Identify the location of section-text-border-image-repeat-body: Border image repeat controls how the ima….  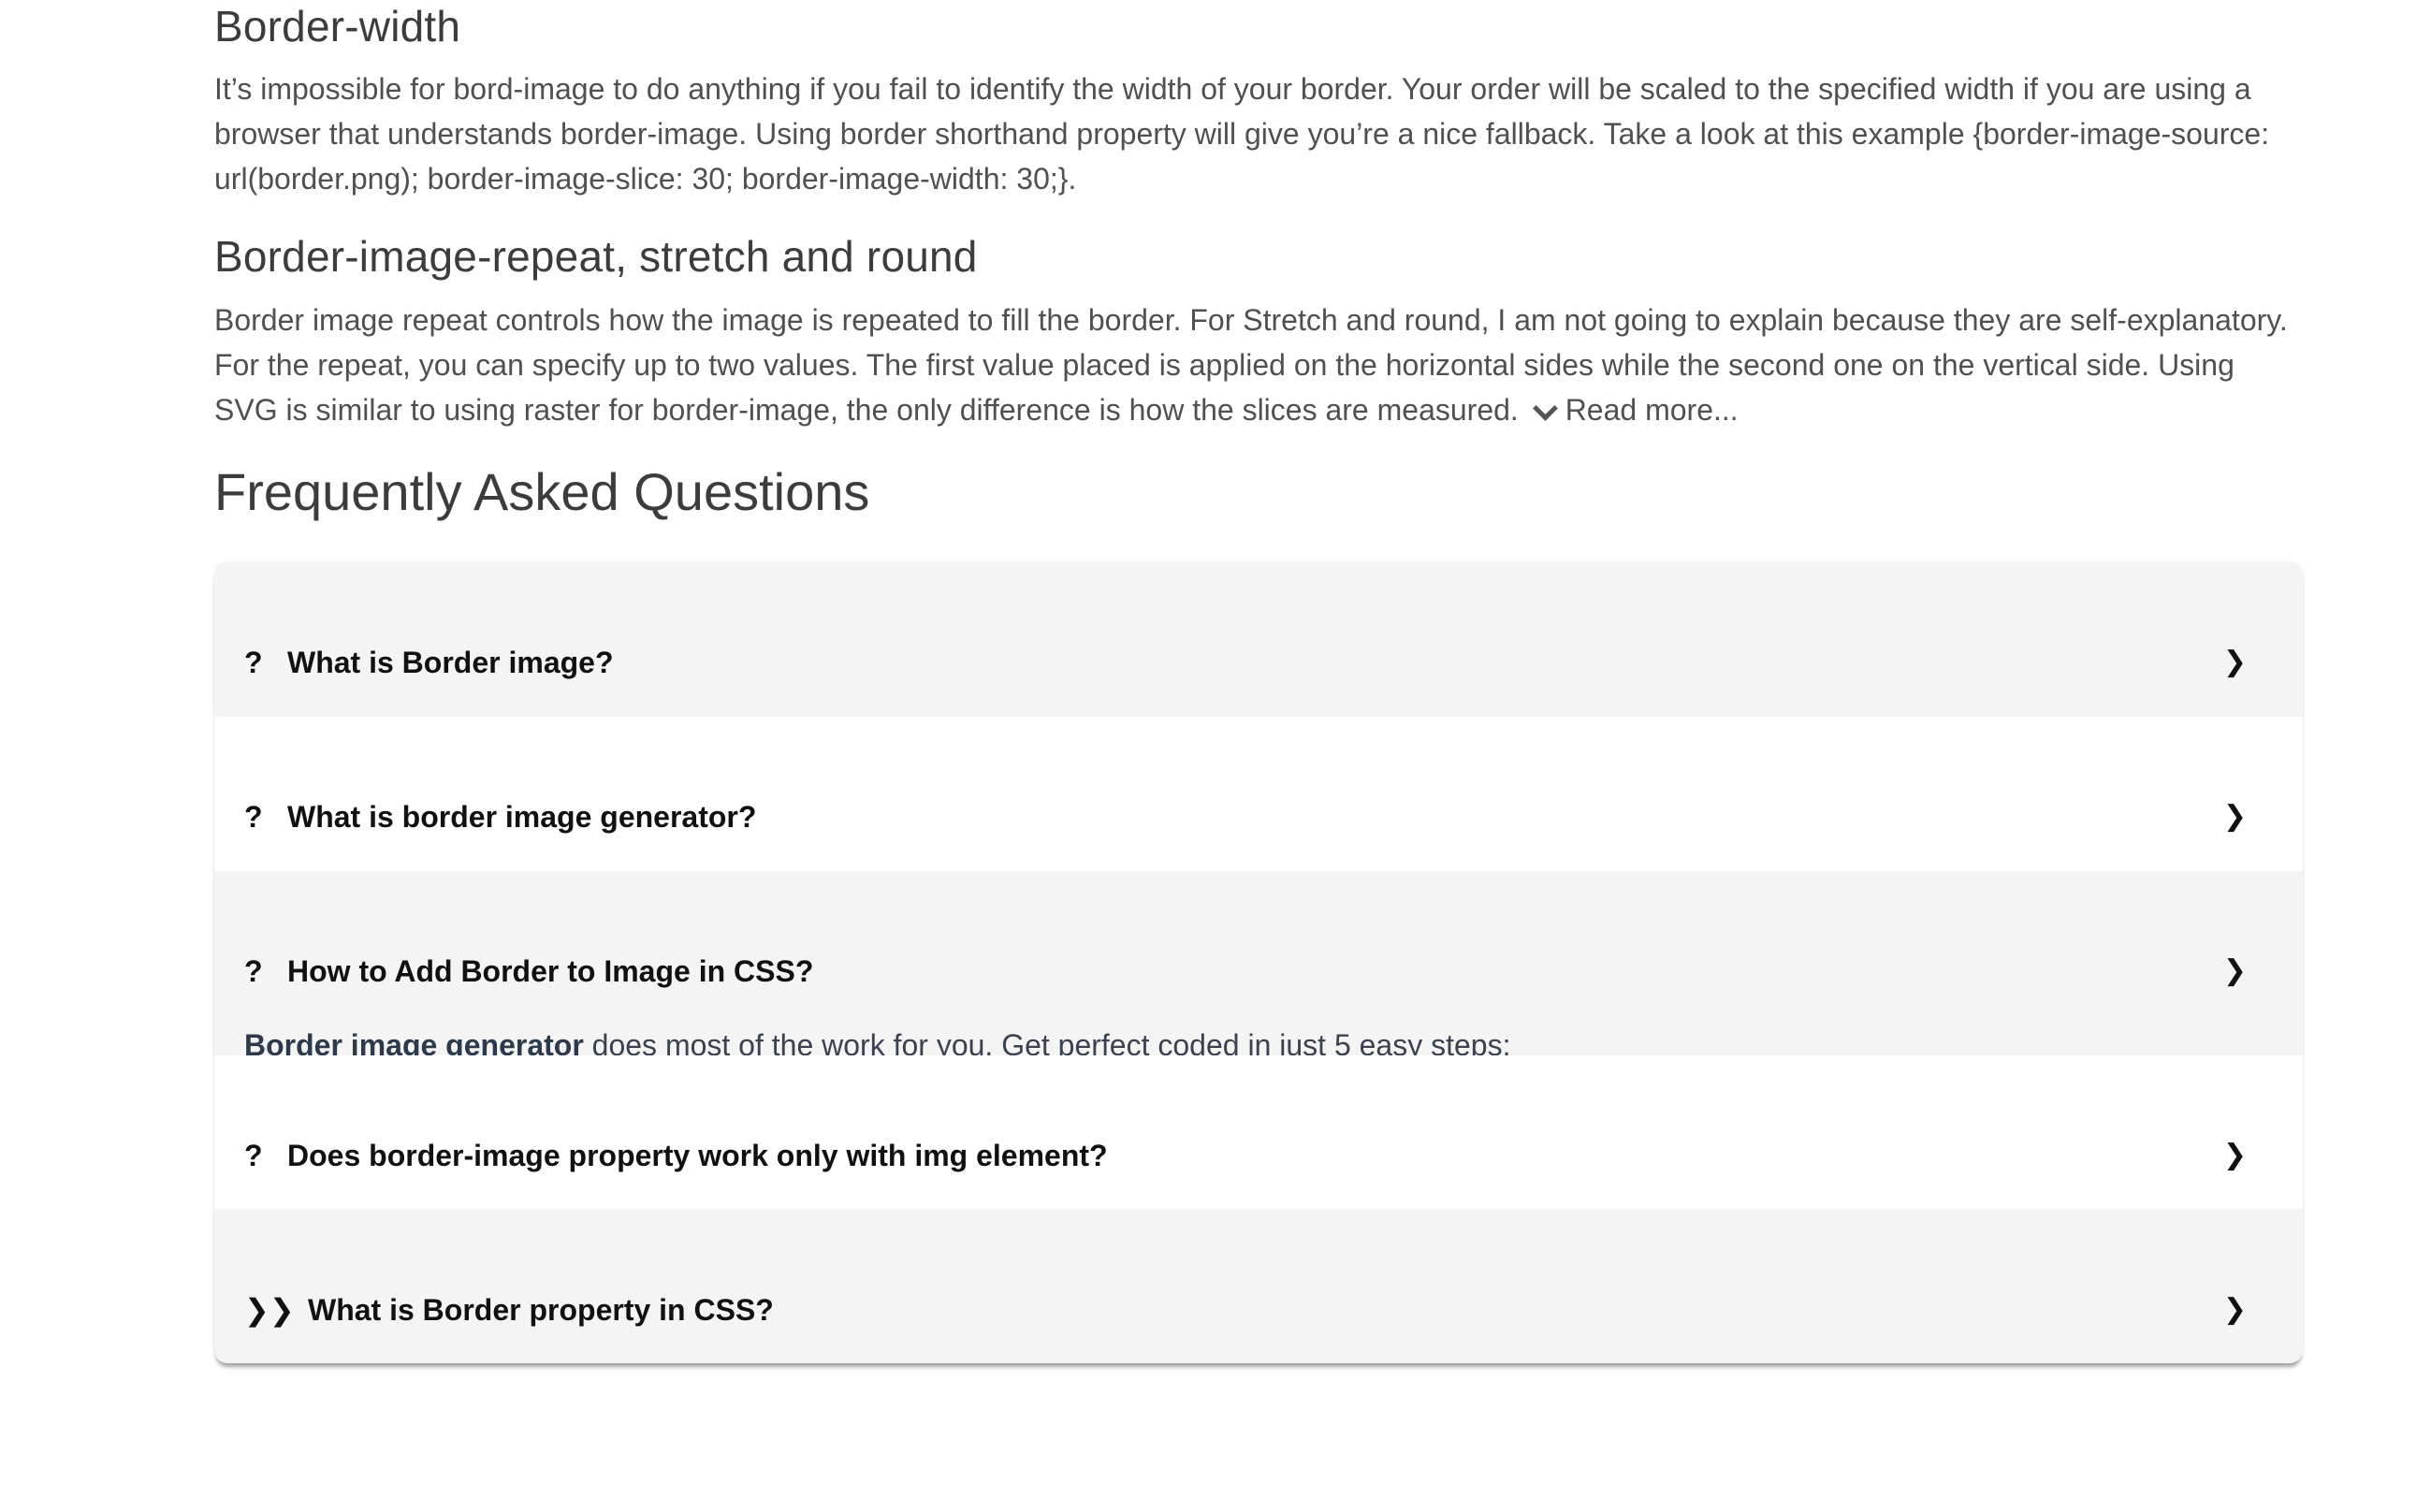
(1251, 365).